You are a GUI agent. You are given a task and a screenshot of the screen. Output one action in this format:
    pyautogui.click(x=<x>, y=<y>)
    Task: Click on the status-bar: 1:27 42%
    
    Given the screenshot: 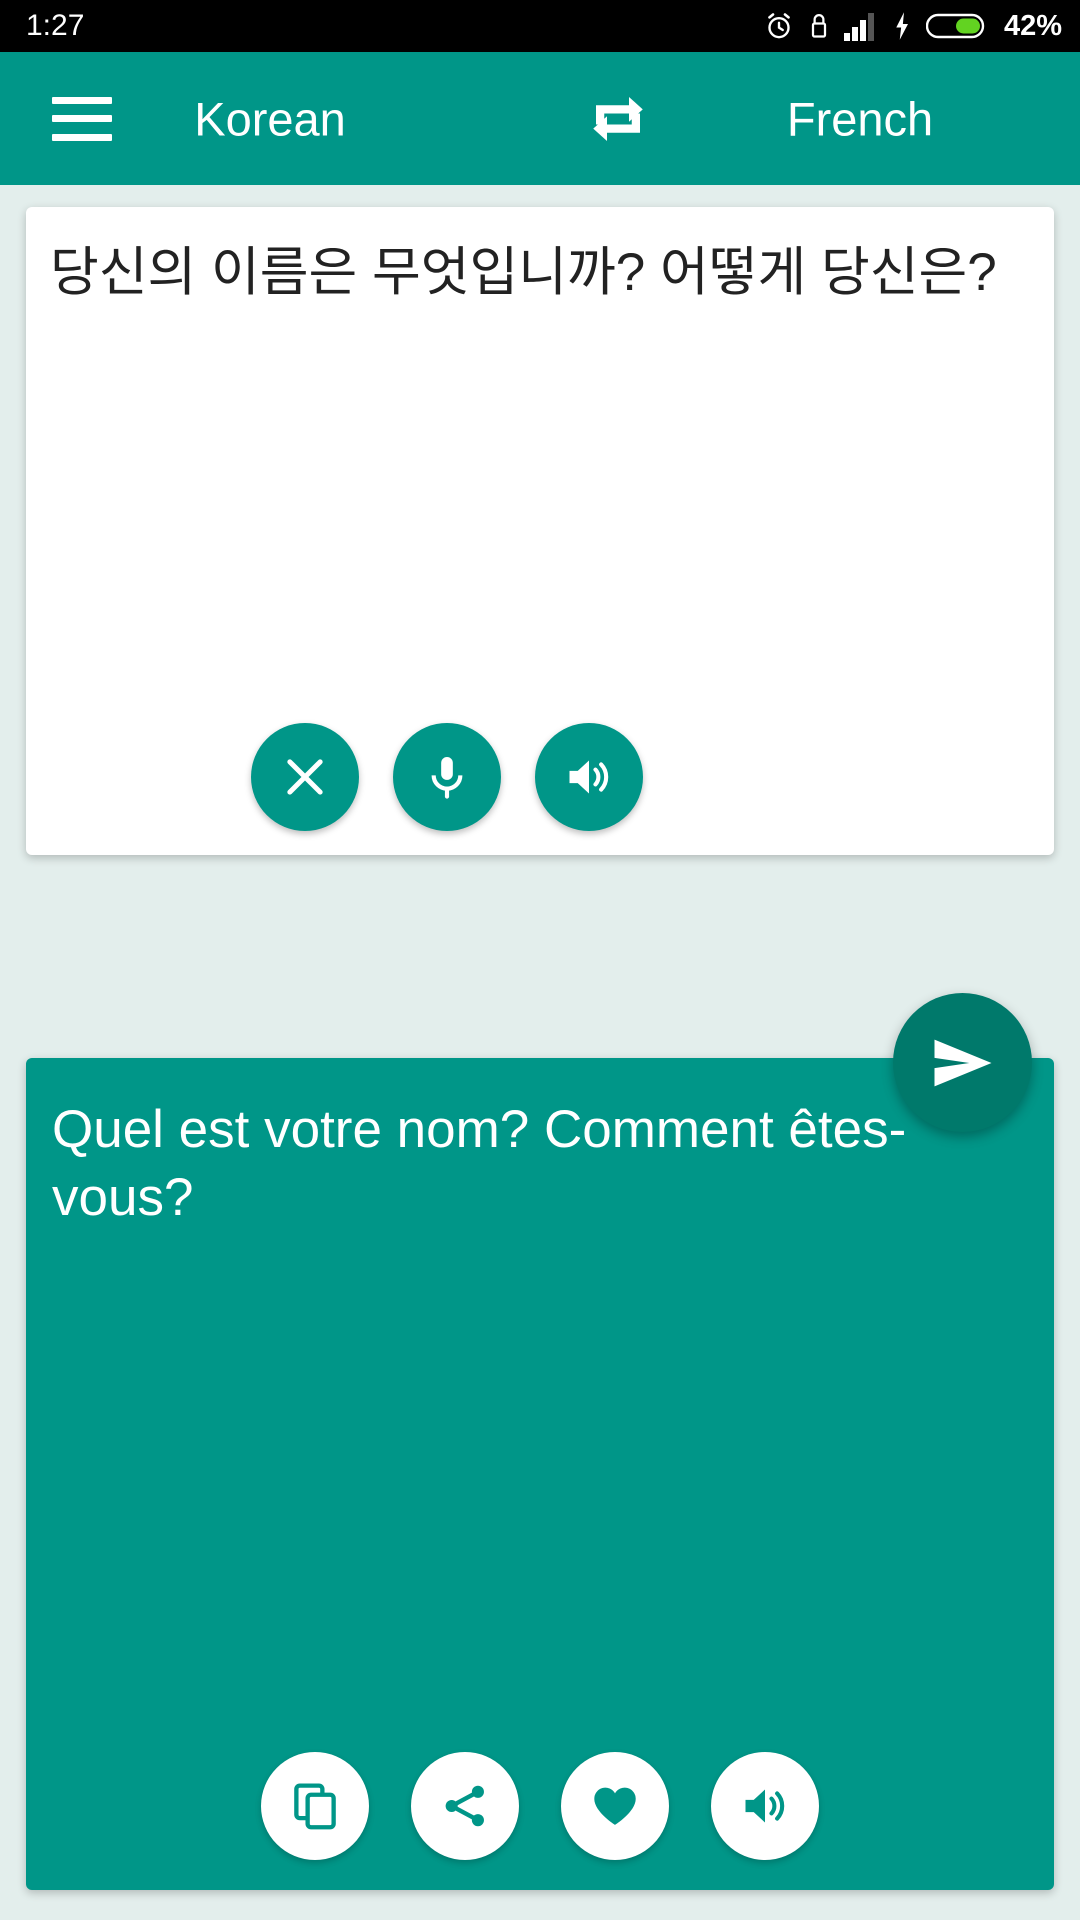 What is the action you would take?
    pyautogui.click(x=540, y=26)
    